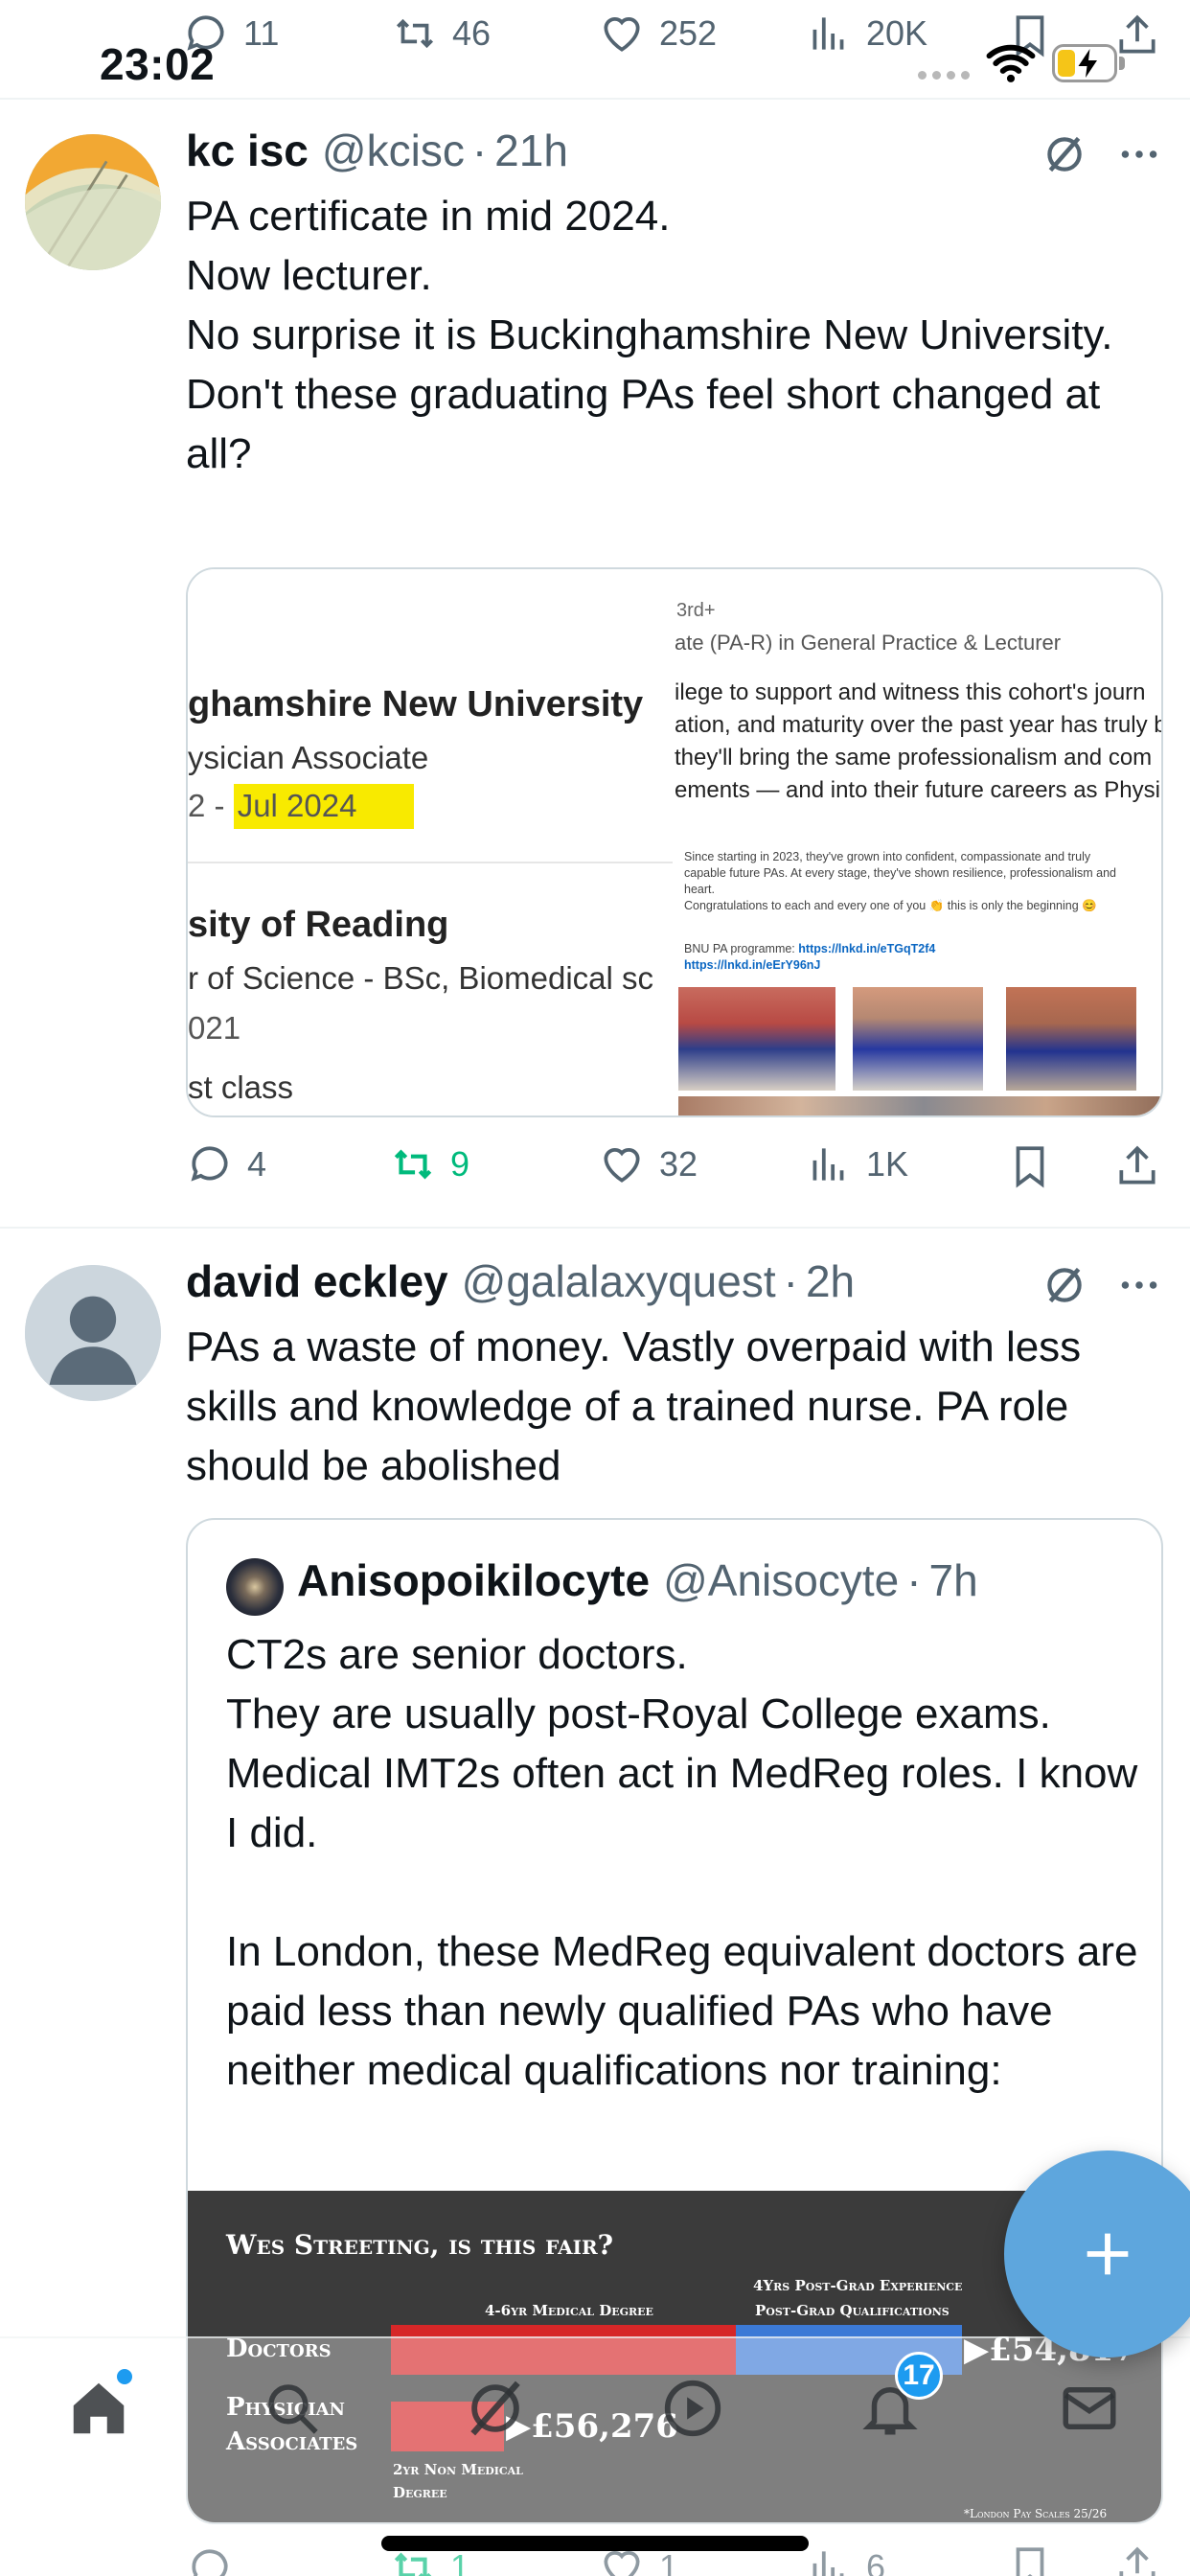 The image size is (1190, 2576). Describe the element at coordinates (700, 889) in the screenshot. I see `post-small-line: heart.` at that location.